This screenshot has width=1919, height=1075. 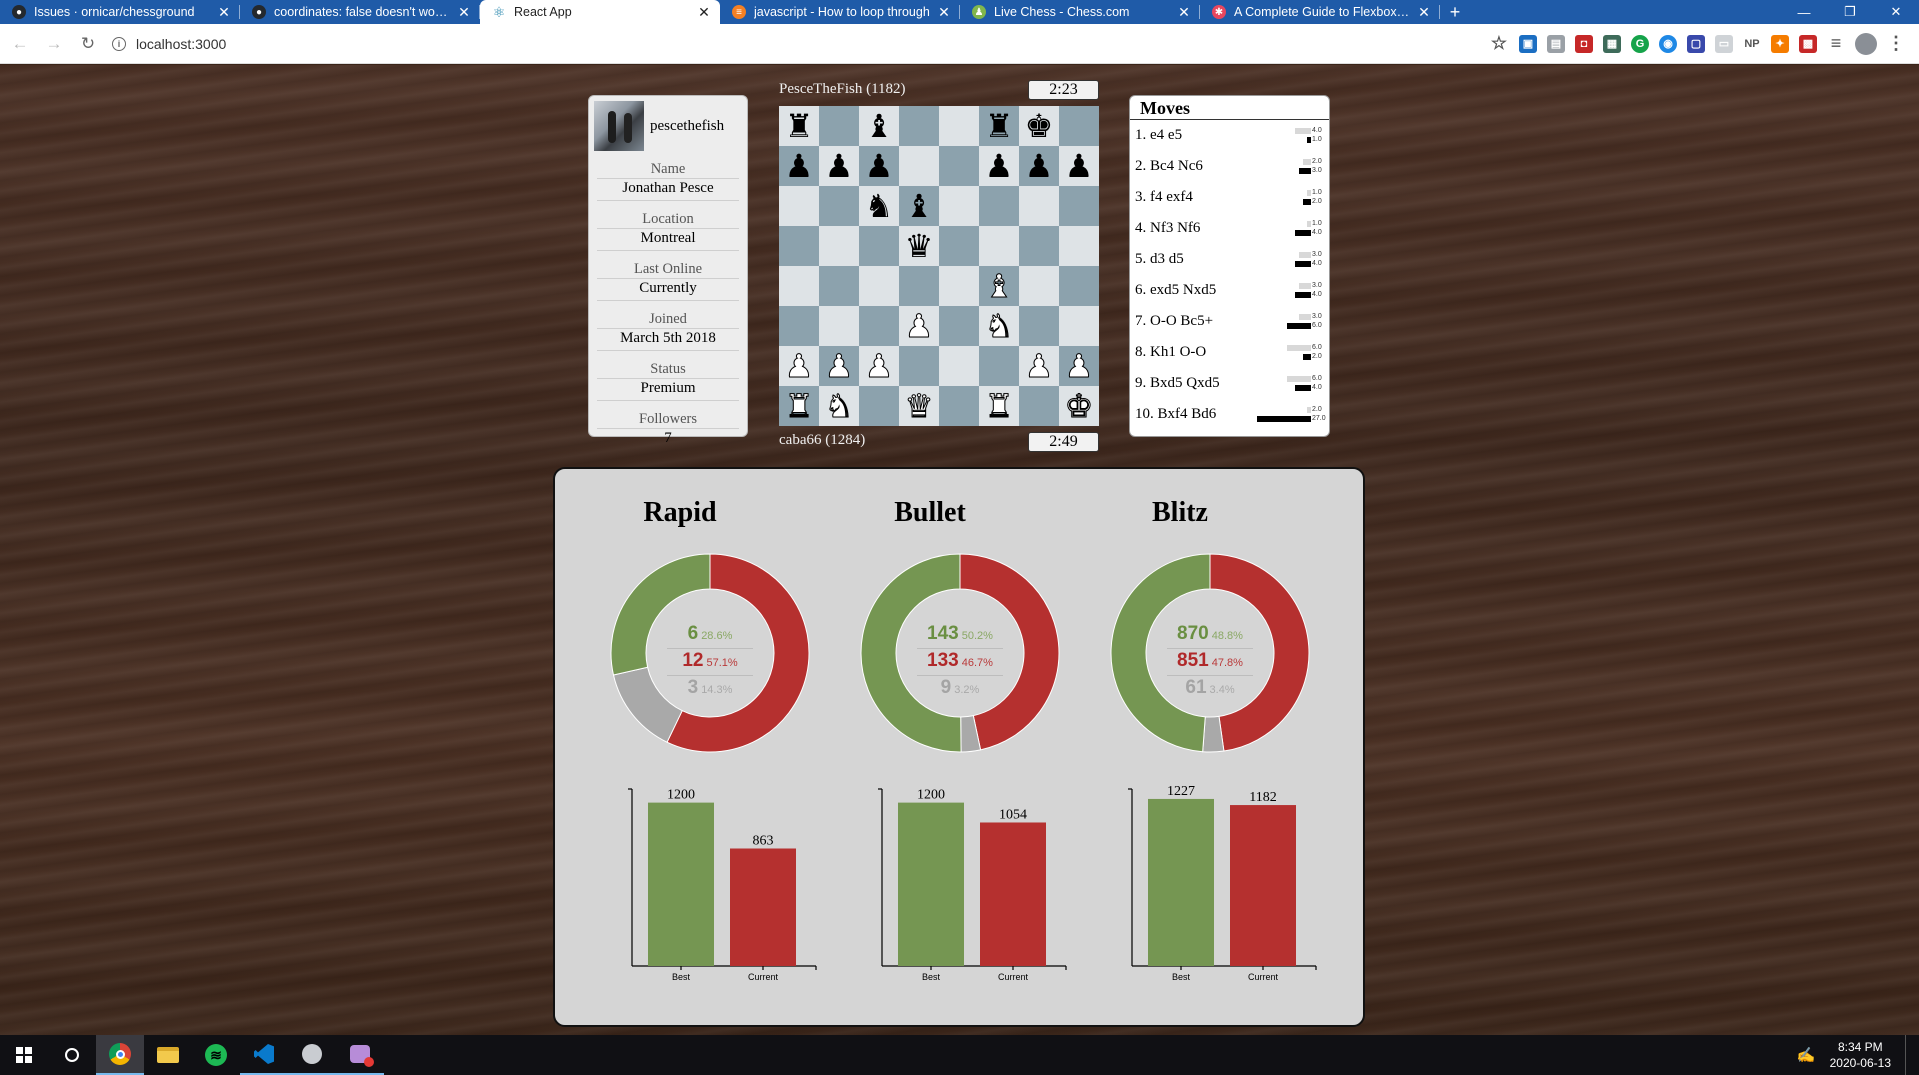 What do you see at coordinates (1836, 43) in the screenshot?
I see `media-icon: ≡` at bounding box center [1836, 43].